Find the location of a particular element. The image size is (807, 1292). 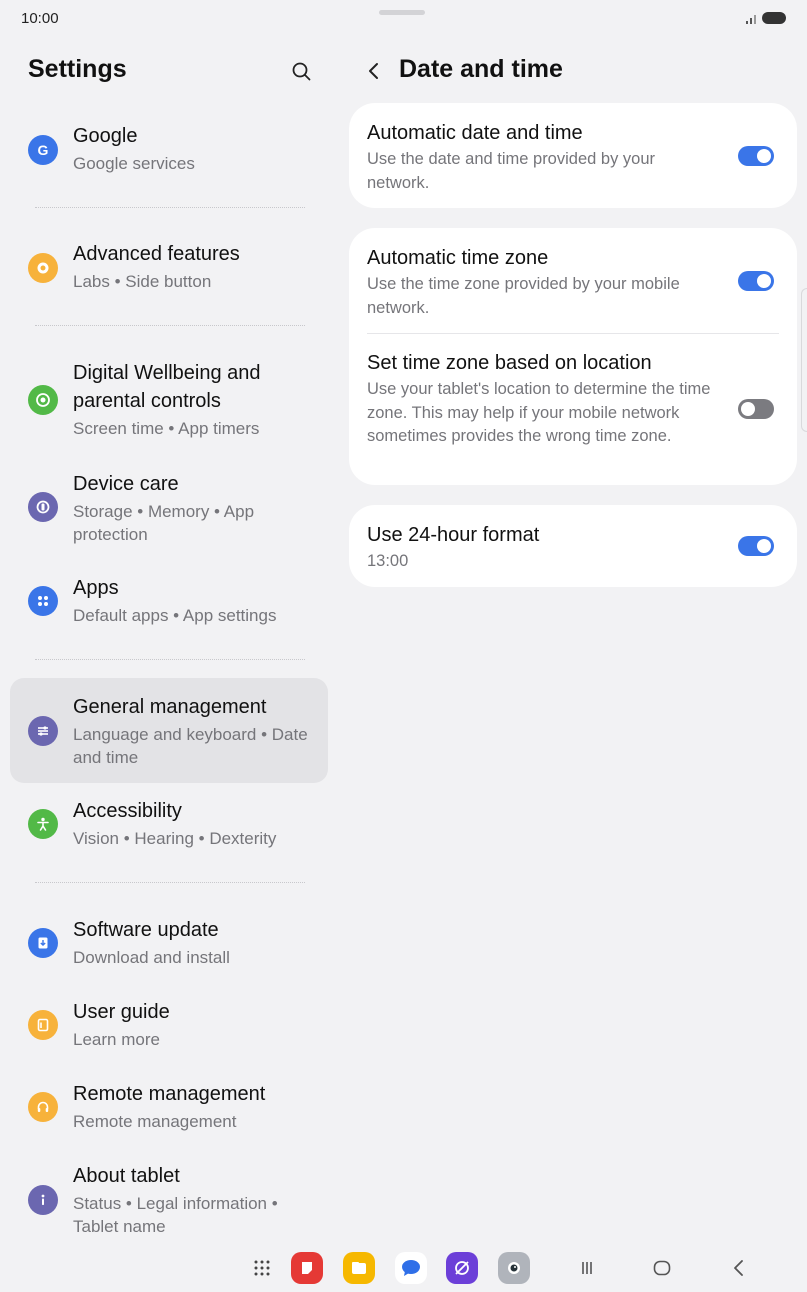

app-drawer-icon is located at coordinates (262, 1268).